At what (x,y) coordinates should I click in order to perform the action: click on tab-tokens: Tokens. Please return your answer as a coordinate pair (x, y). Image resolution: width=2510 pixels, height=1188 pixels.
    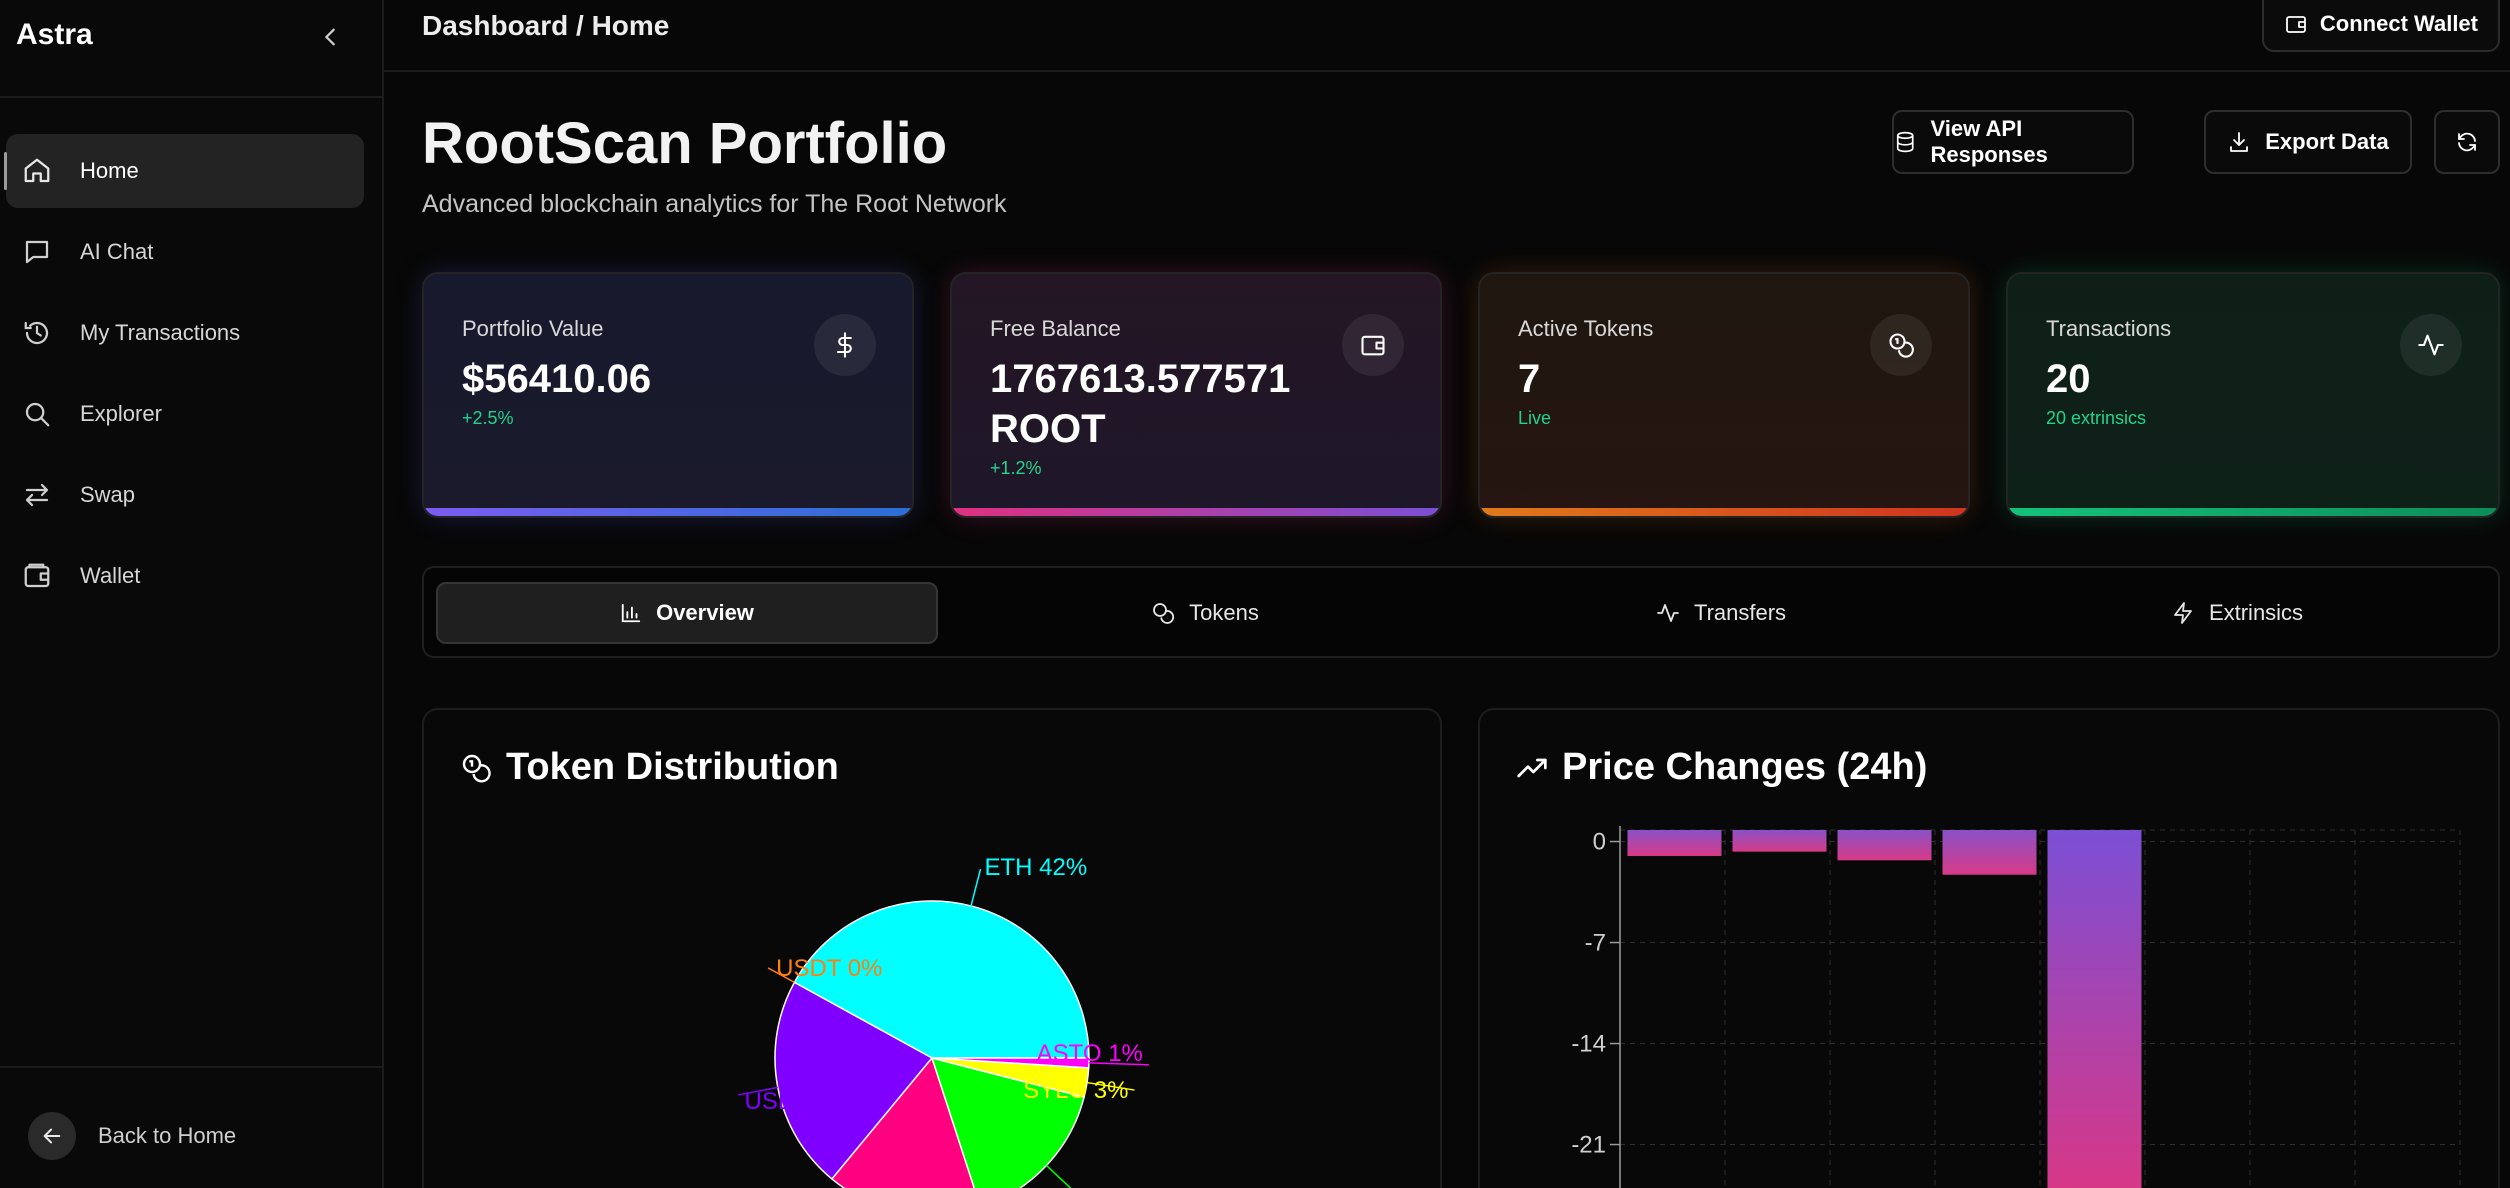
    Looking at the image, I should click on (1205, 613).